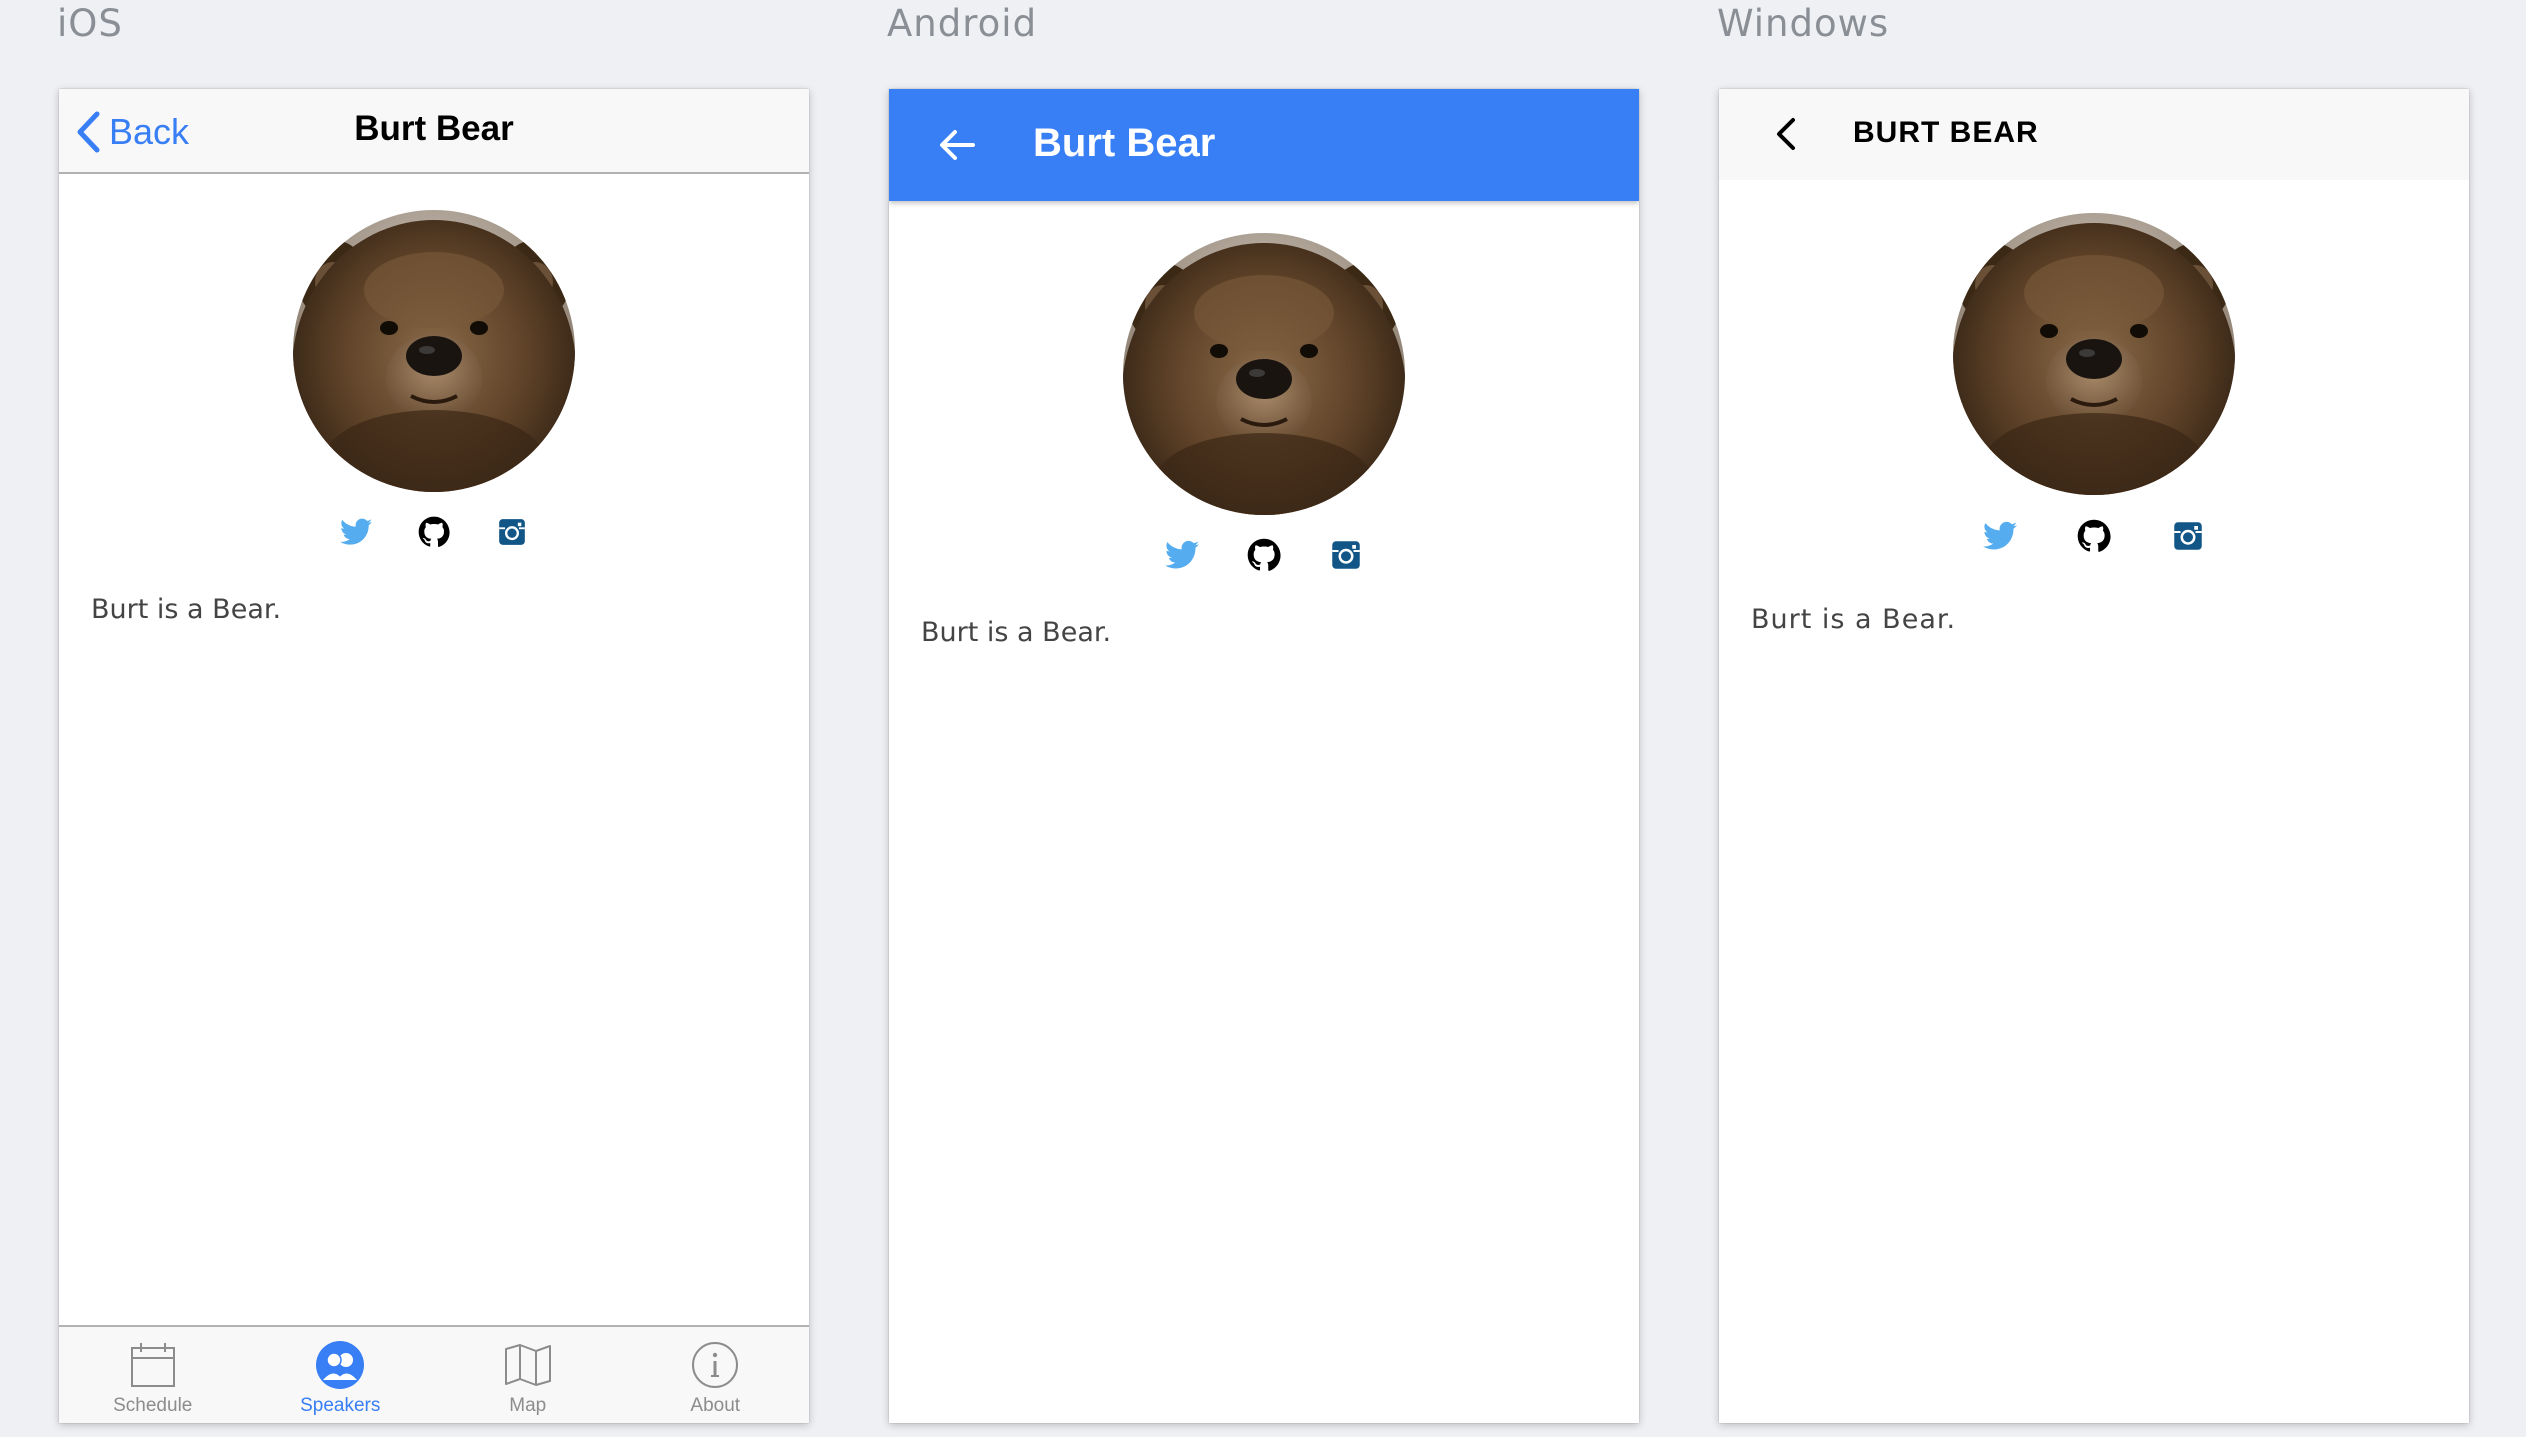 The image size is (2526, 1437). What do you see at coordinates (715, 1365) in the screenshot?
I see `info-icon` at bounding box center [715, 1365].